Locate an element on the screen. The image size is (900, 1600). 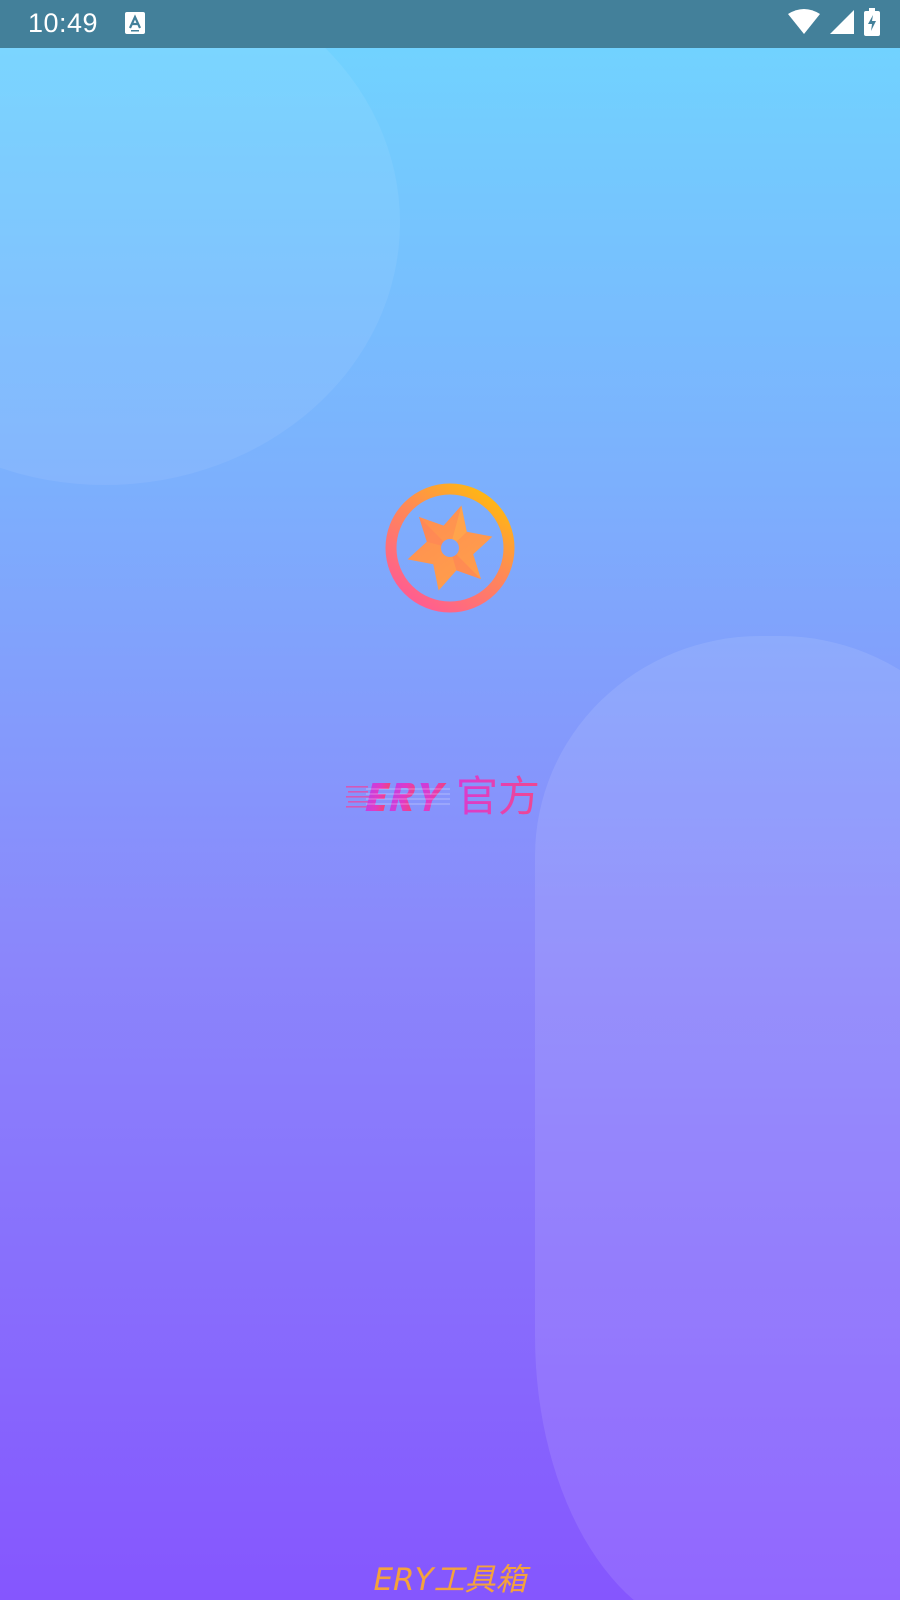
brand-cn-text: 官方 is located at coordinates (498, 796).